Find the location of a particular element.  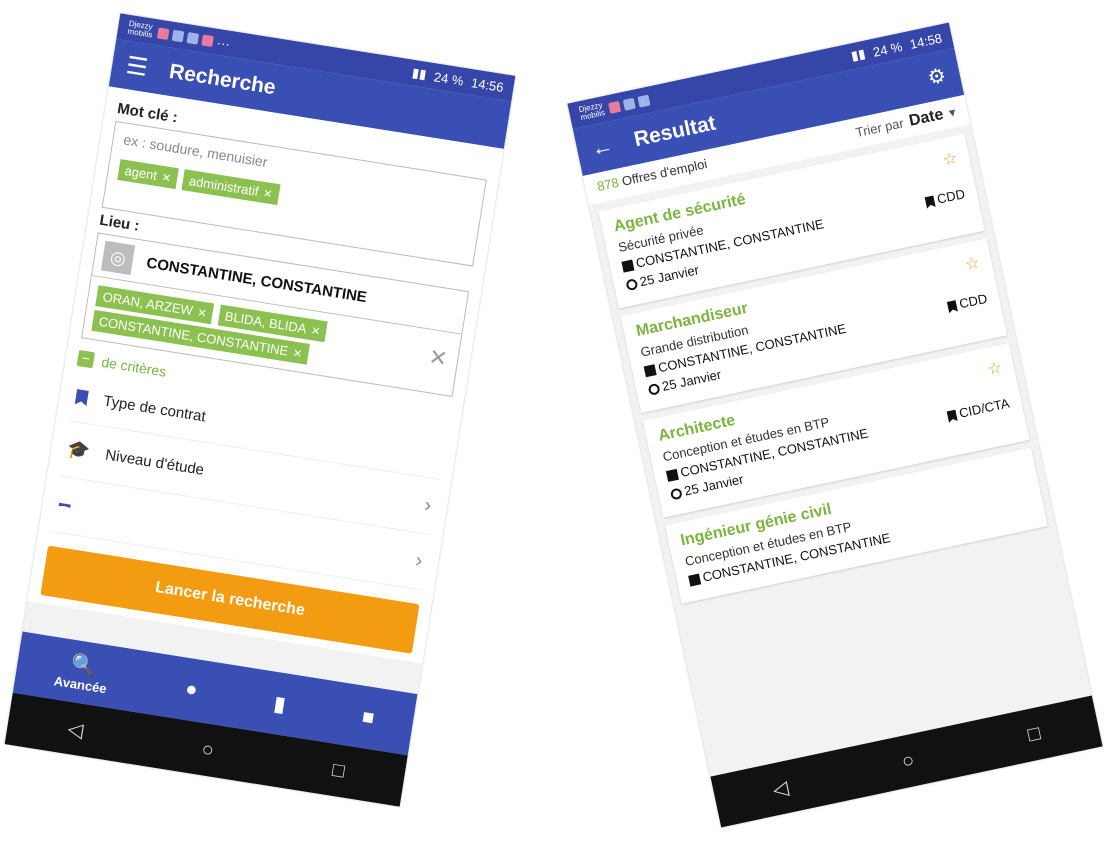

chip-label: administratif is located at coordinates (224, 186).